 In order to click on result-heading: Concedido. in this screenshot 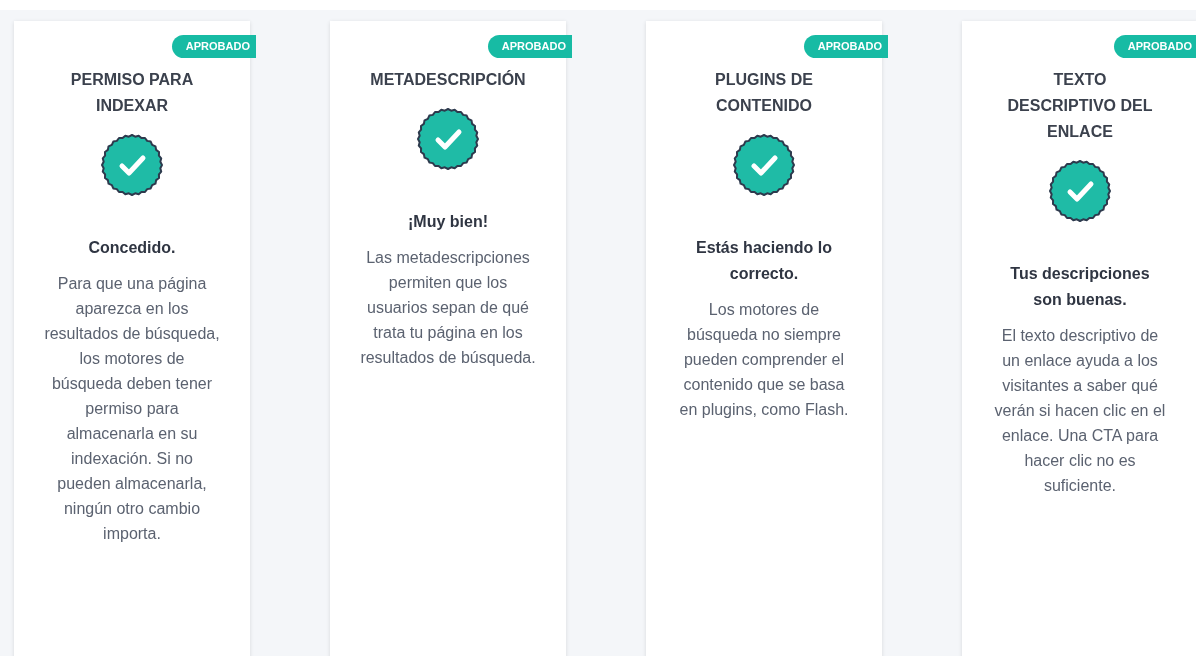, I will do `click(132, 248)`.